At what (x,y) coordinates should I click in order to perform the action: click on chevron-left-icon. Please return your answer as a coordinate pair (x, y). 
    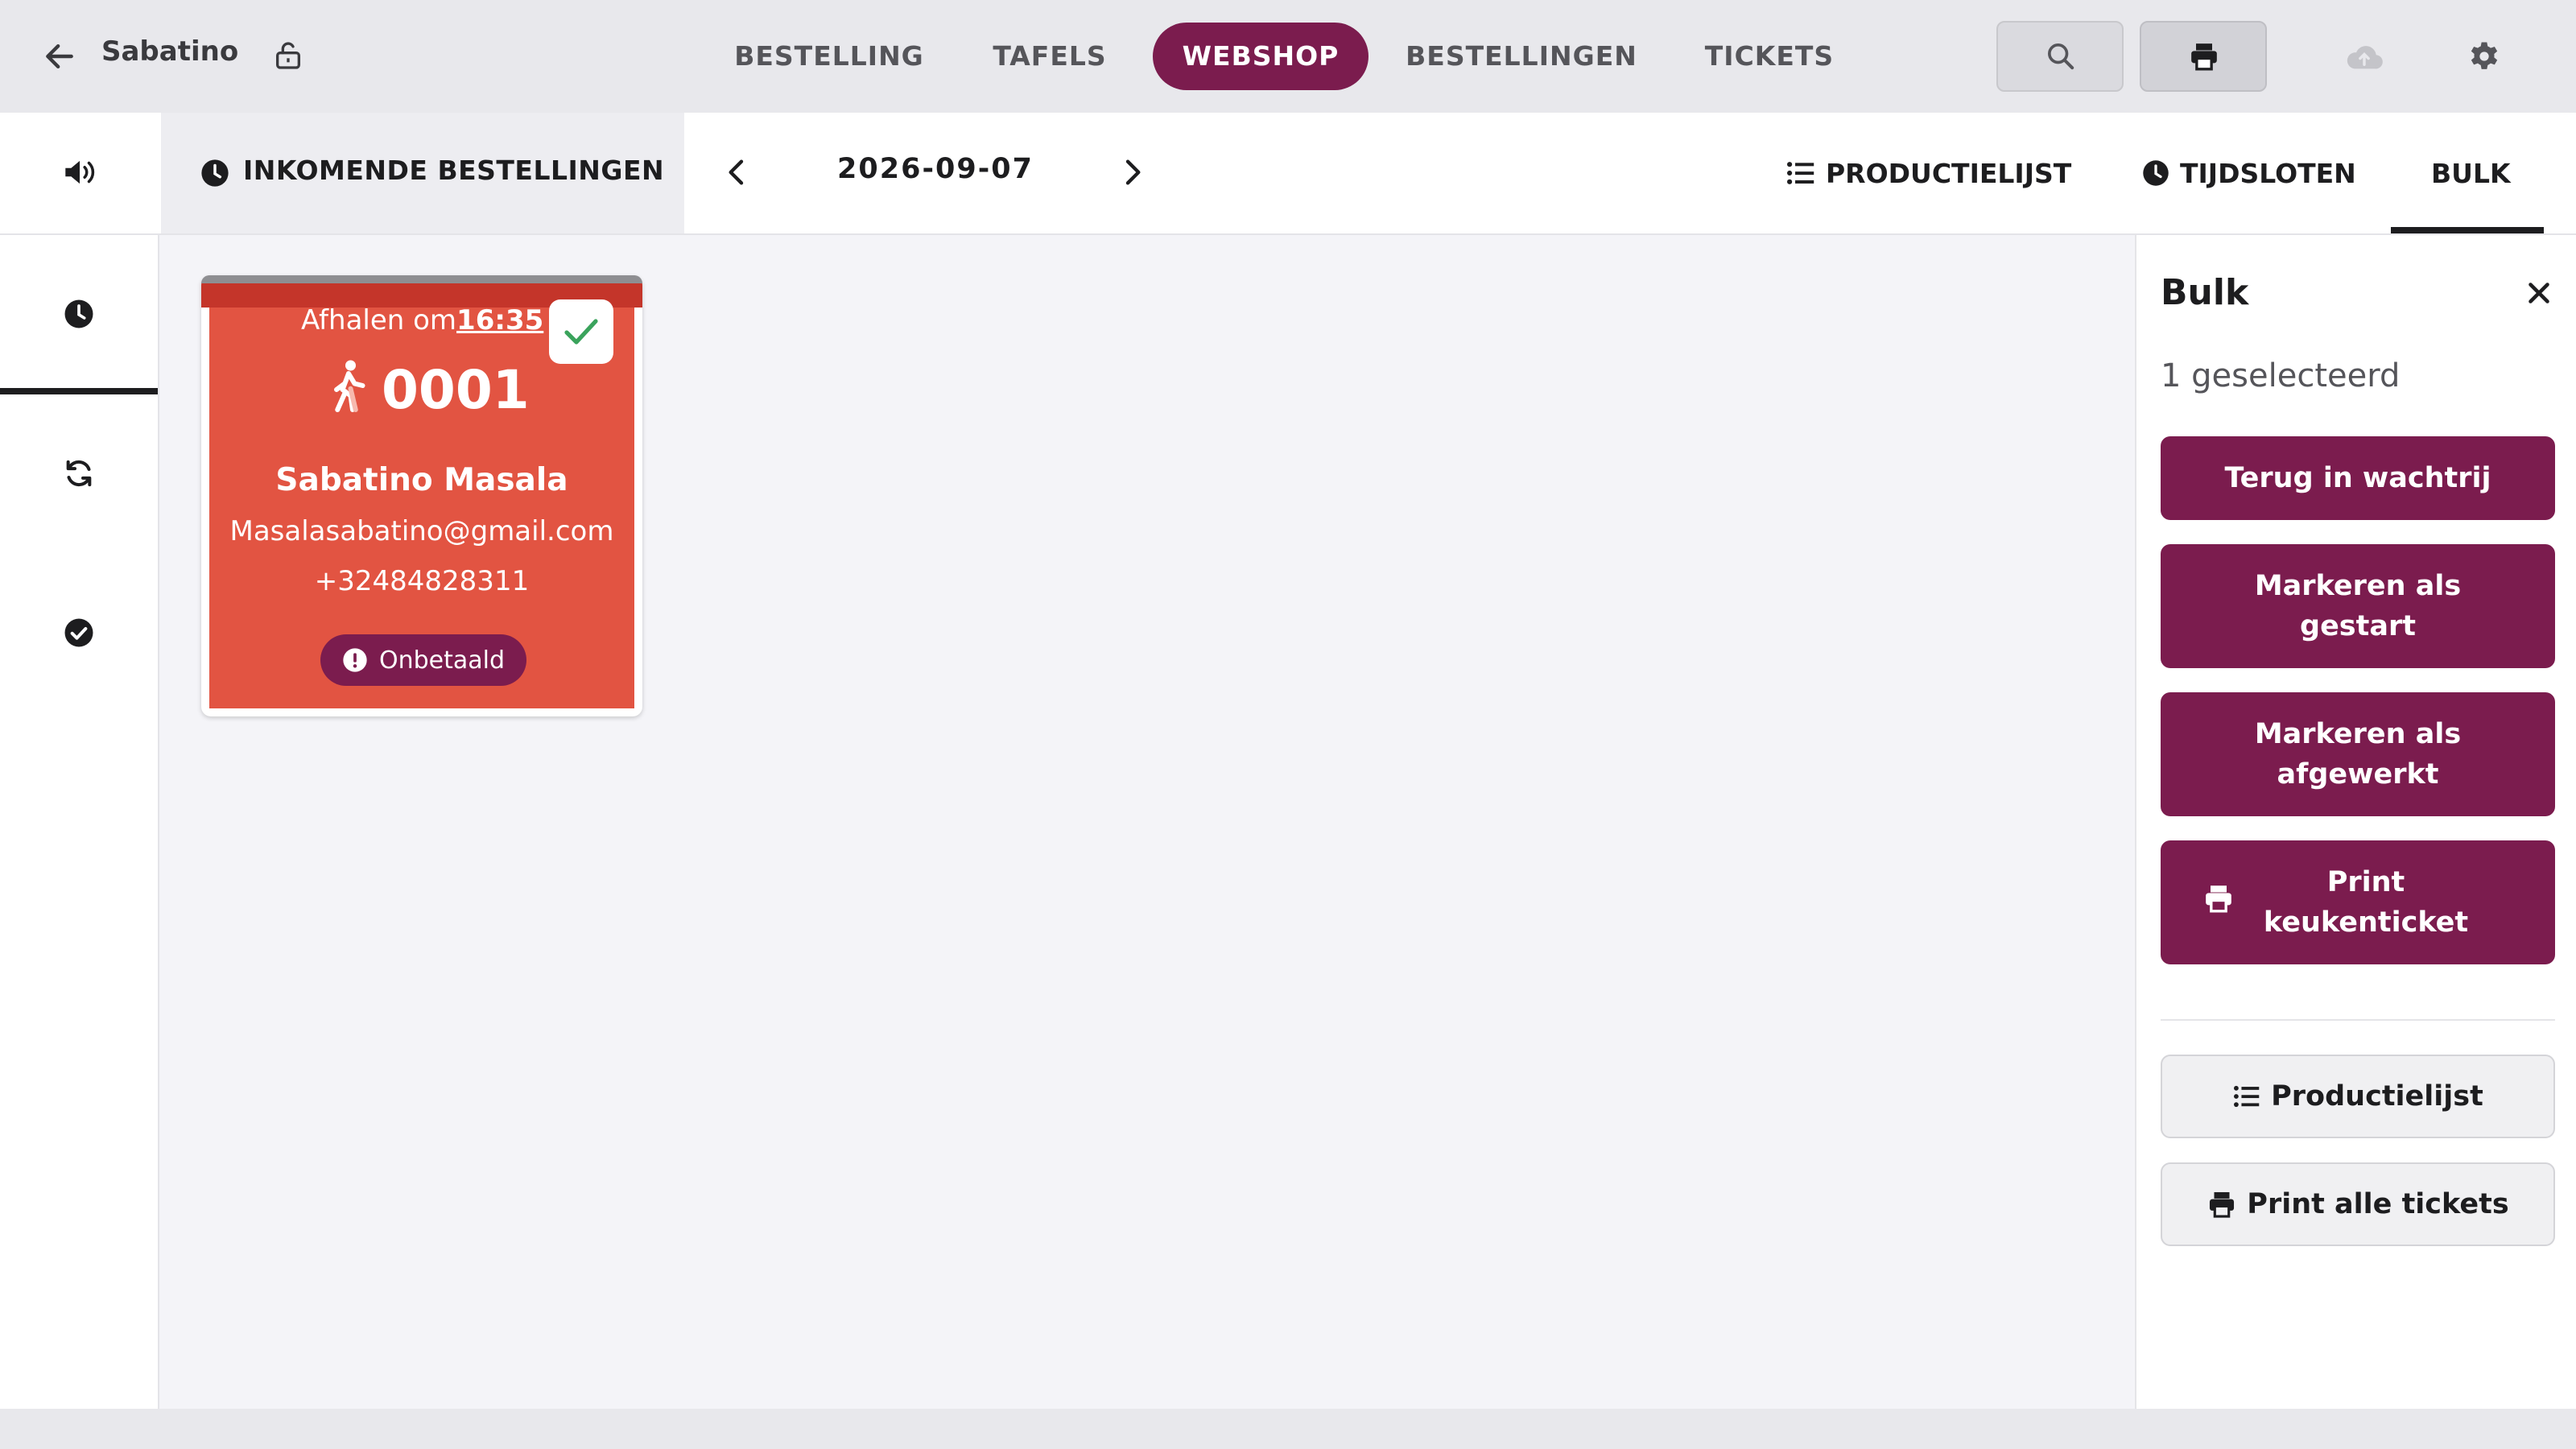
    Looking at the image, I should click on (736, 172).